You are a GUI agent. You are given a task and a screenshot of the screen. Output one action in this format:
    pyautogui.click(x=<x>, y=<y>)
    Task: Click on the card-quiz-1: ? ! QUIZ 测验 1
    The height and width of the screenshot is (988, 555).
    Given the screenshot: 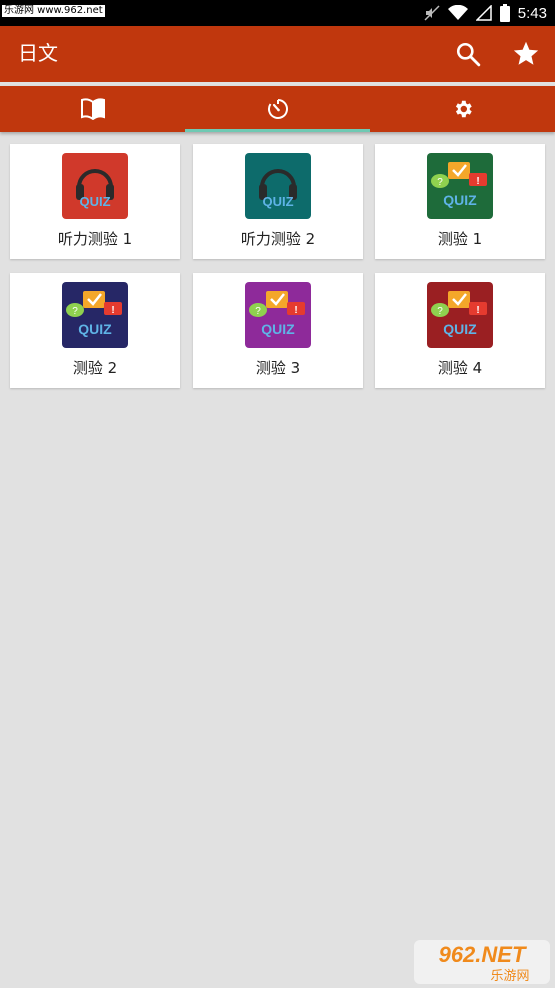 What is the action you would take?
    pyautogui.click(x=460, y=201)
    